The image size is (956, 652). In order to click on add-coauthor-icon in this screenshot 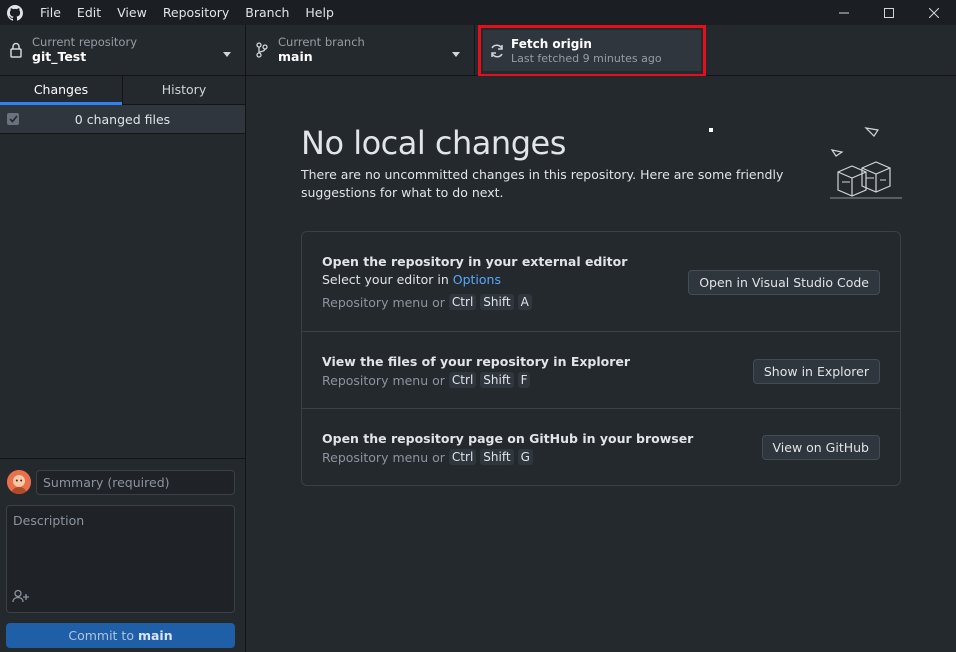, I will do `click(21, 597)`.